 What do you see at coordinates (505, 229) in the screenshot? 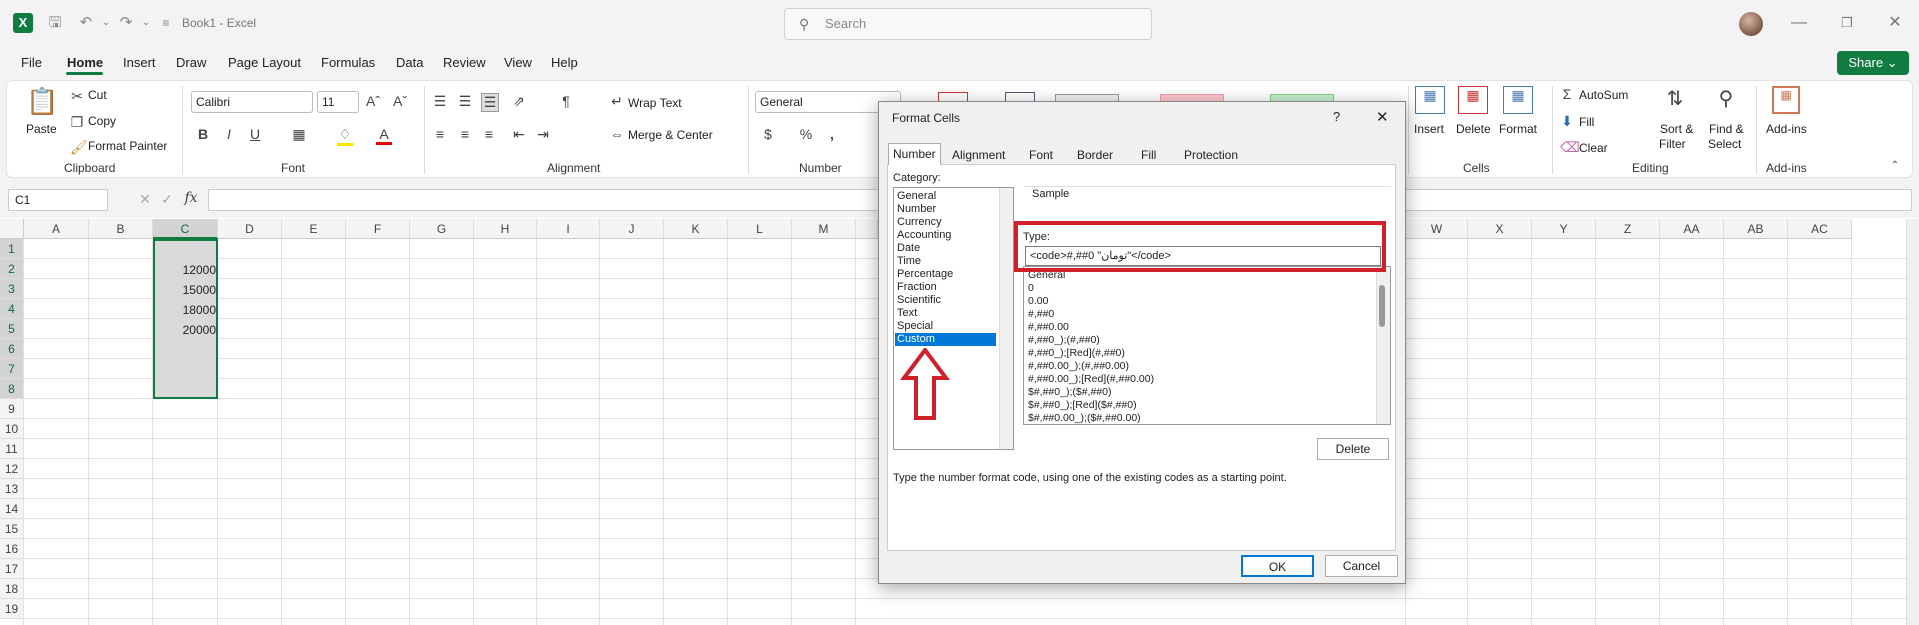
I see `column-header-h: H` at bounding box center [505, 229].